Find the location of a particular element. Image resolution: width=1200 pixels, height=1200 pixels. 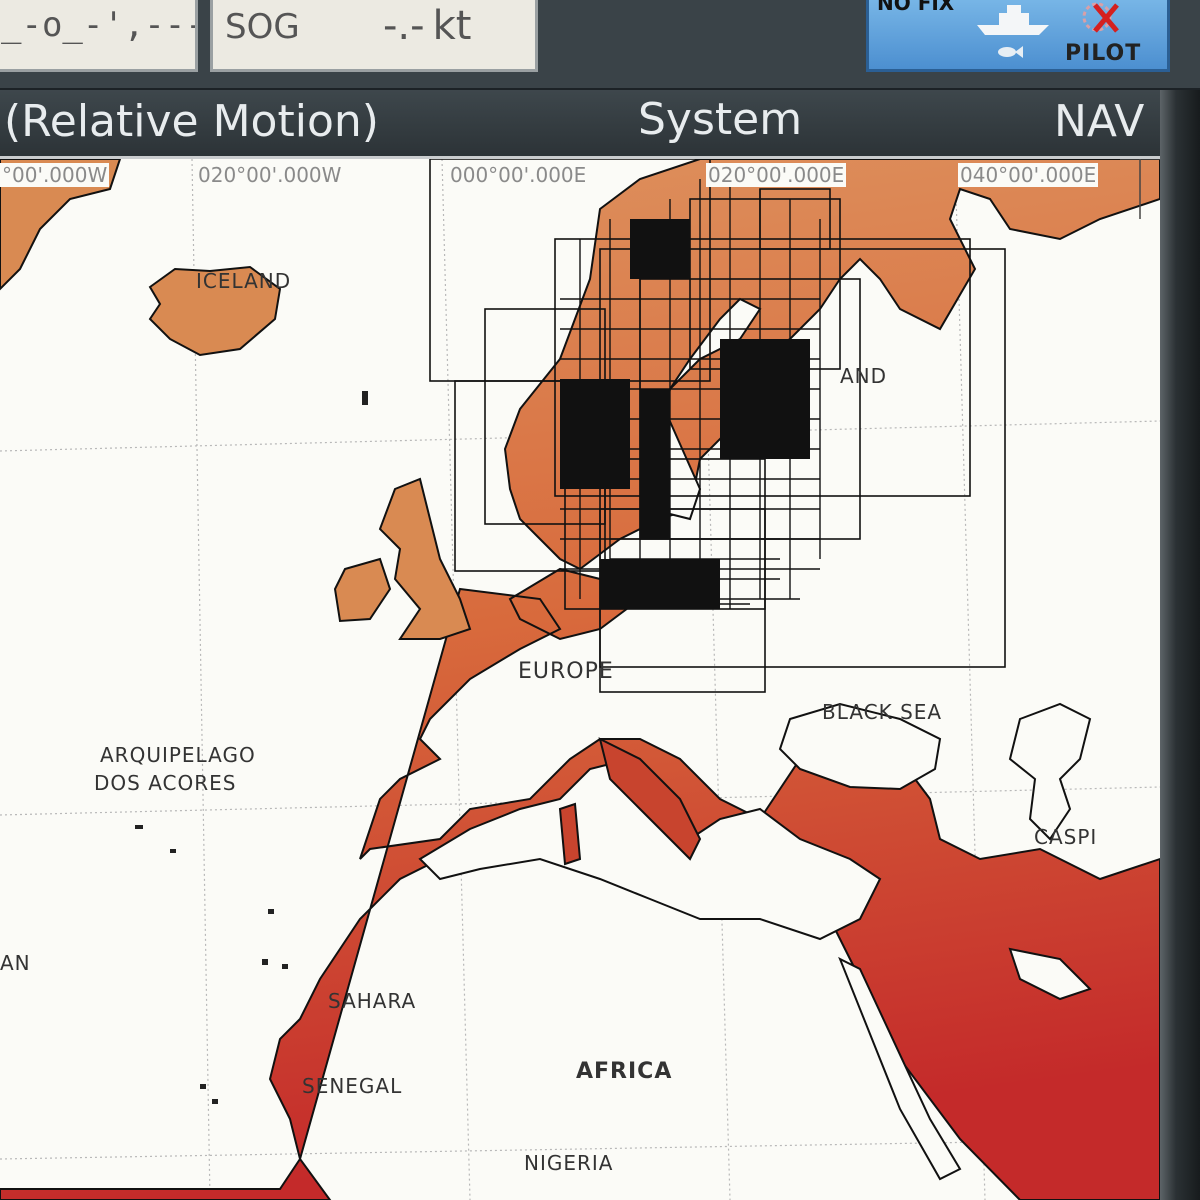

sog-unit: kt is located at coordinates (452, 26).